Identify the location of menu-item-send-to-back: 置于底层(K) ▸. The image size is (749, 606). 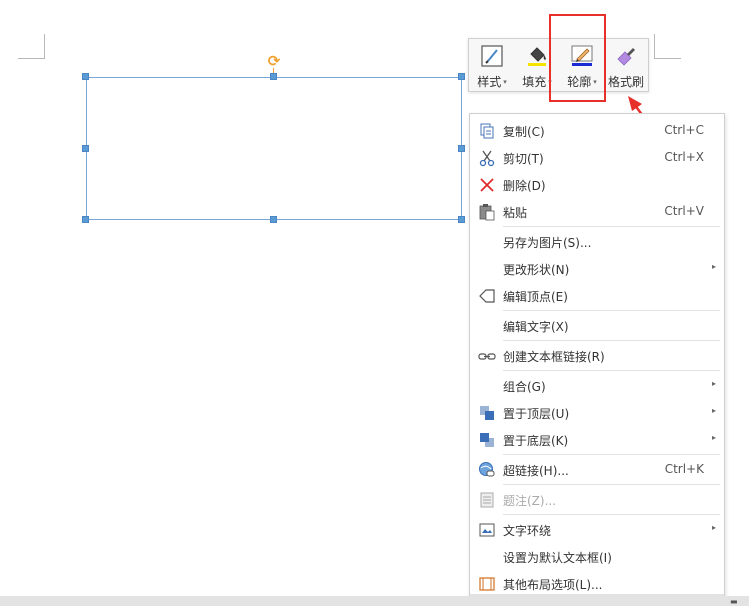
(597, 439).